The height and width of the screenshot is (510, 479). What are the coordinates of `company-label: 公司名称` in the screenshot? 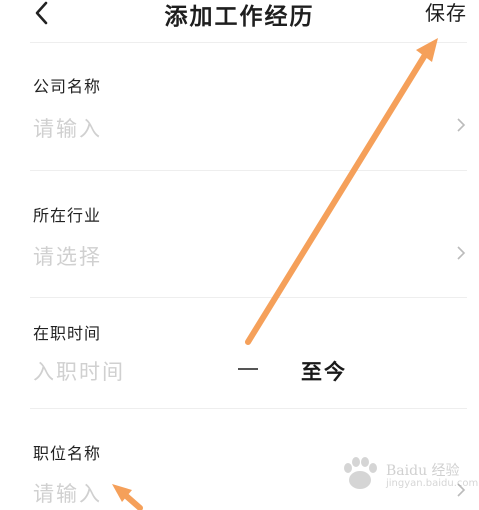 It's located at (67, 86).